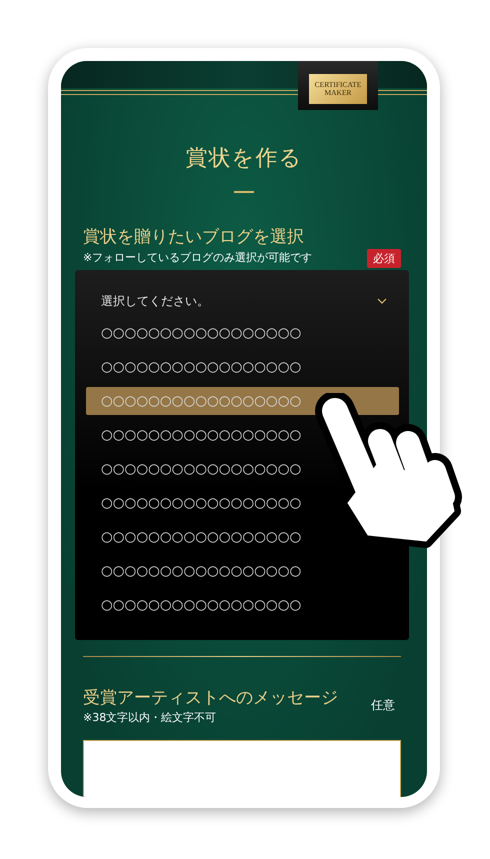 The image size is (490, 859). I want to click on required-badge: 必須, so click(384, 258).